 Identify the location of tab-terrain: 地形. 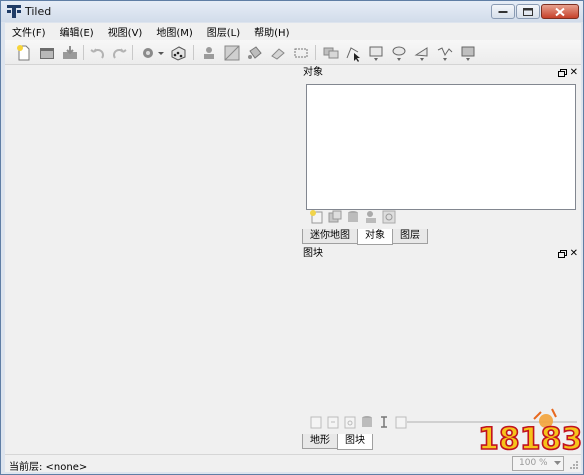
(320, 441).